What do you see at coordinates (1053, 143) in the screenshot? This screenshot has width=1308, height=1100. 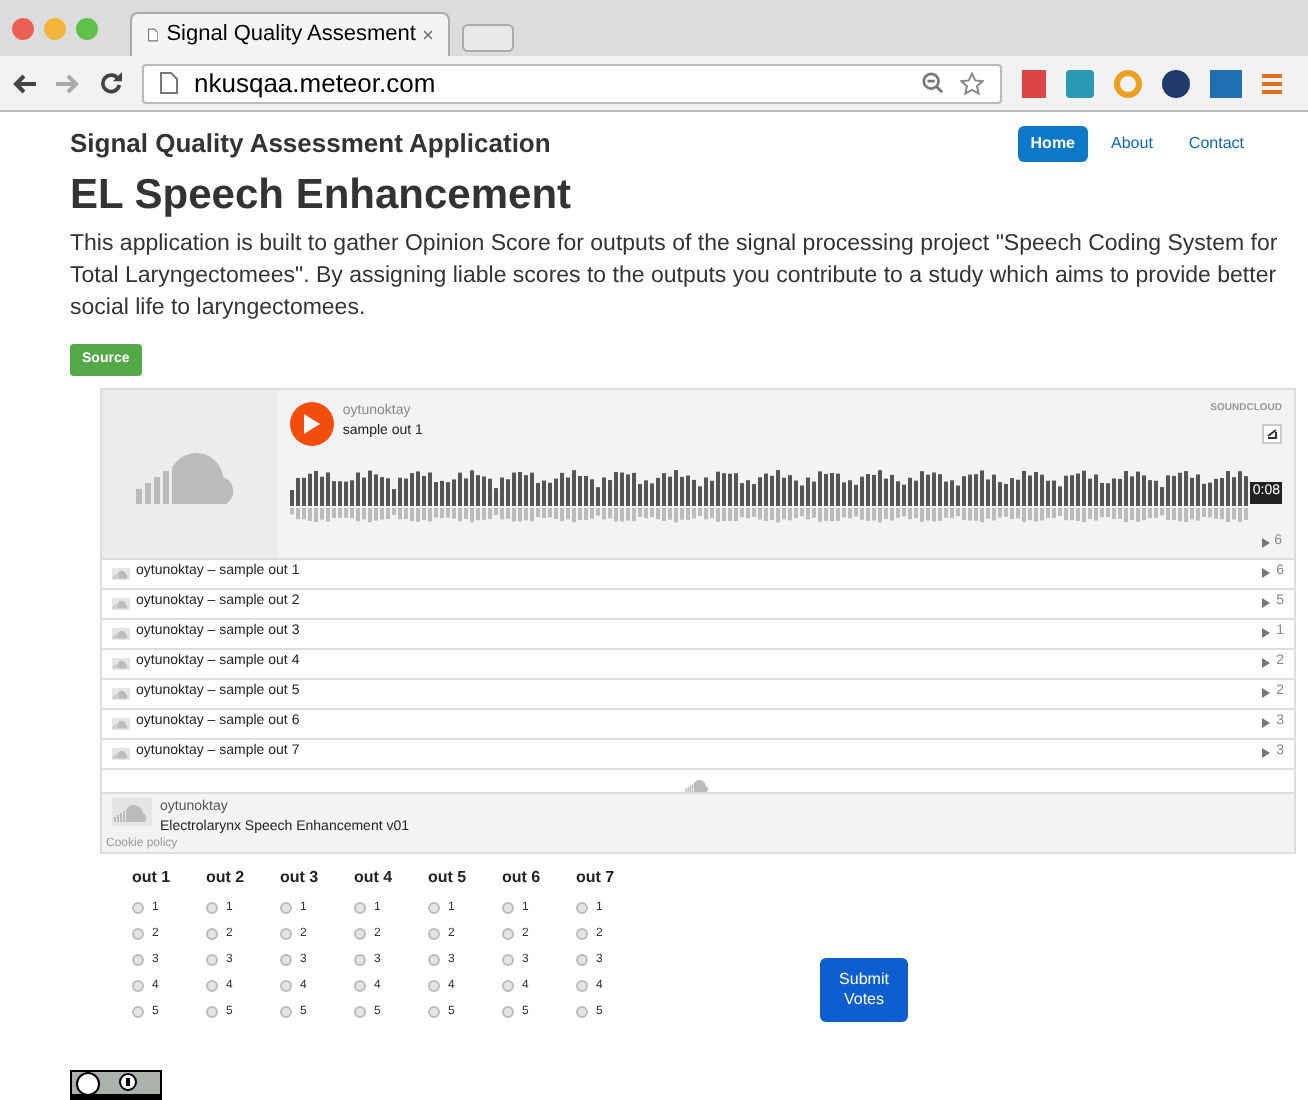 I see `nav-link: Home` at bounding box center [1053, 143].